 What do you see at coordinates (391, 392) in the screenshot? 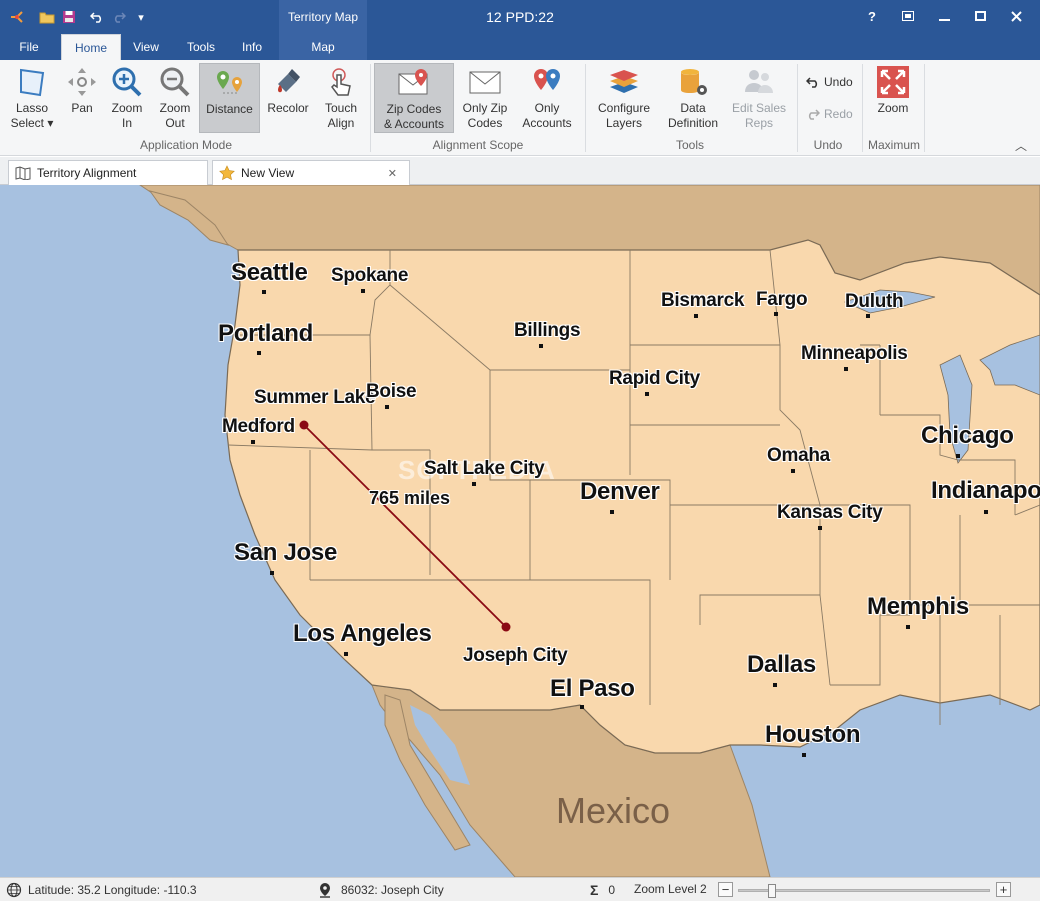
I see `city-boise: Boise` at bounding box center [391, 392].